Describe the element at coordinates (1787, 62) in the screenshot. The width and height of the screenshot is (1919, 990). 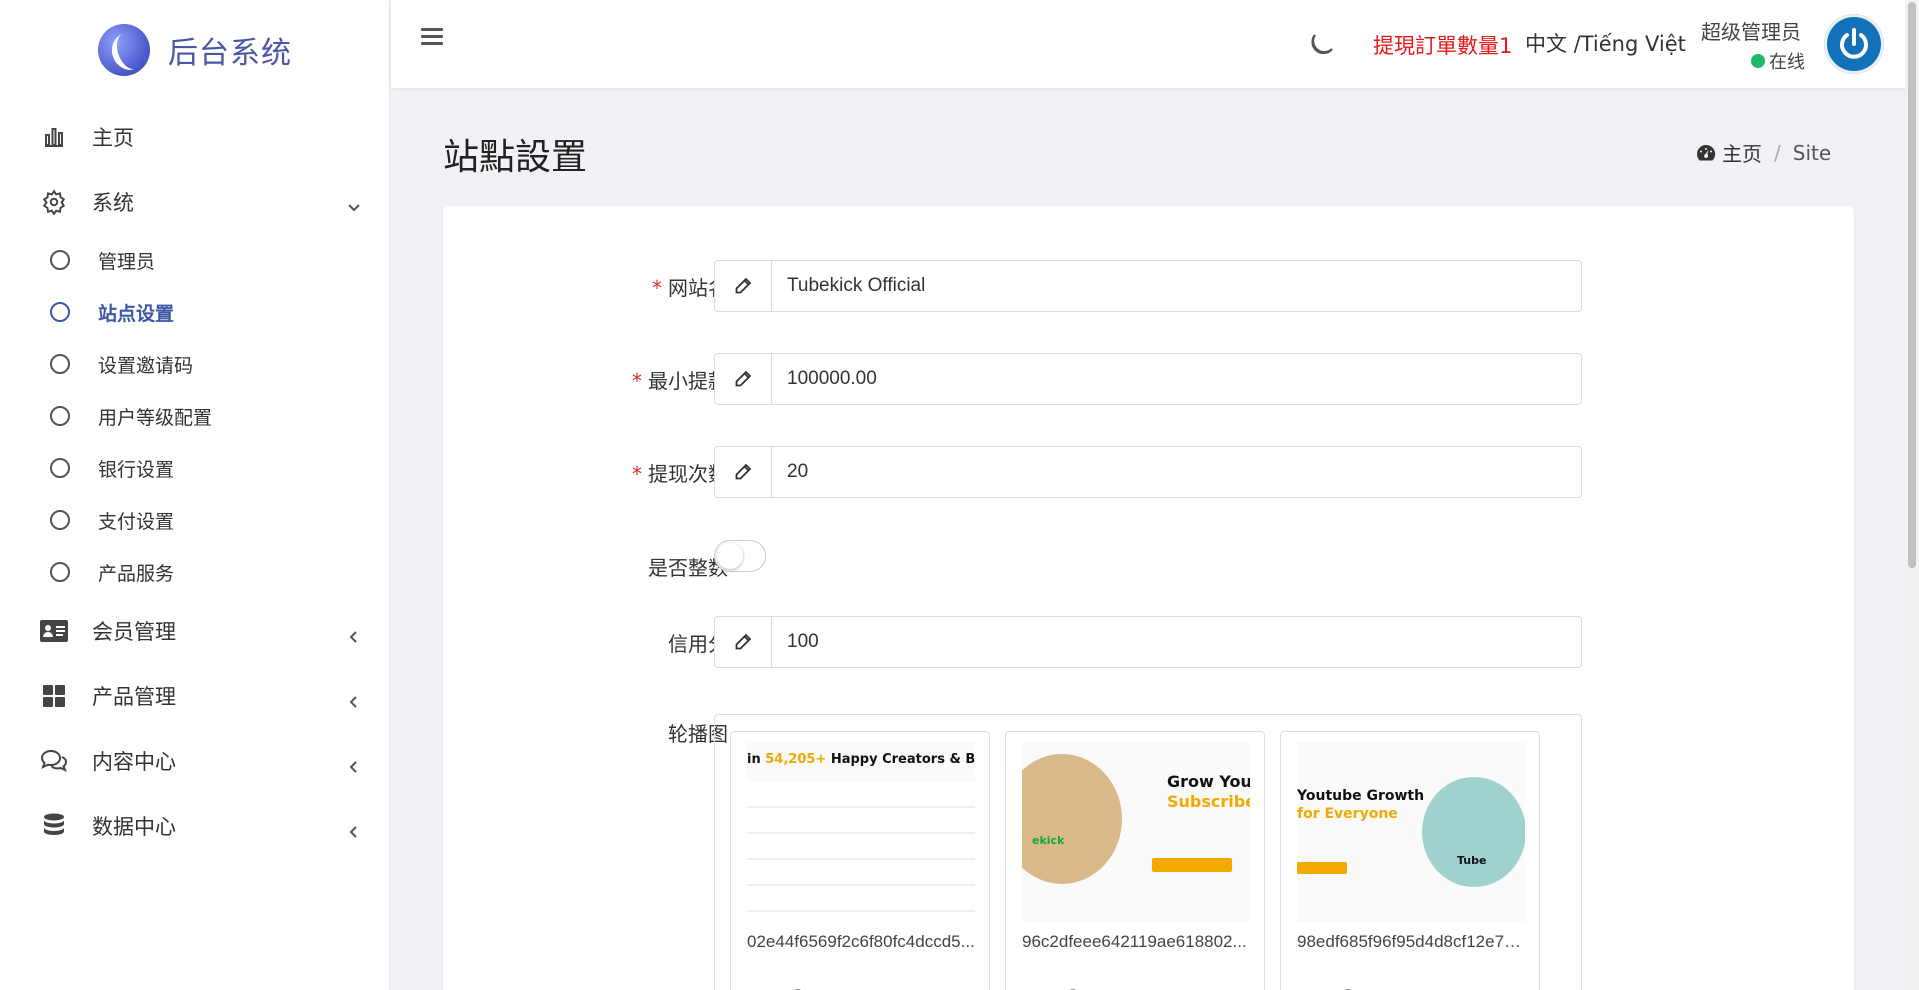
I see `user-status-text: 在线` at that location.